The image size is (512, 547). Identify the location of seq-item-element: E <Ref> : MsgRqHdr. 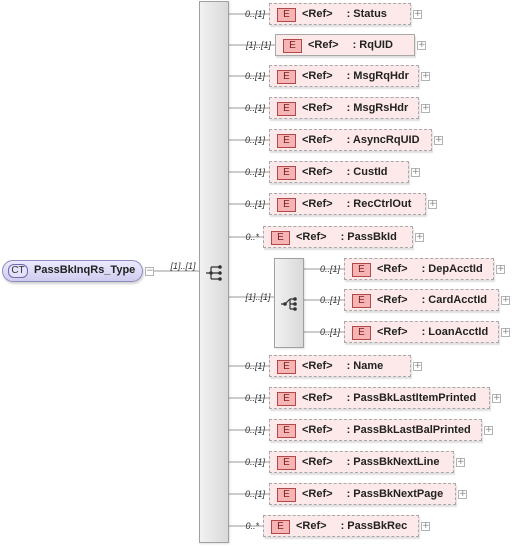
(344, 76).